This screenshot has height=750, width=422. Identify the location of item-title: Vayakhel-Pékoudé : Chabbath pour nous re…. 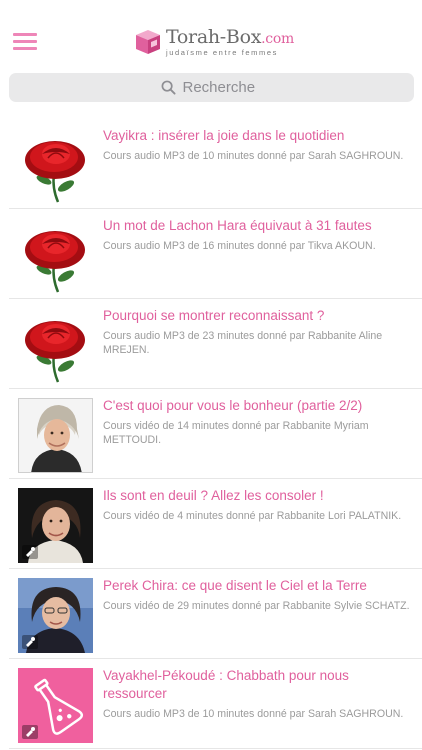
(258, 685).